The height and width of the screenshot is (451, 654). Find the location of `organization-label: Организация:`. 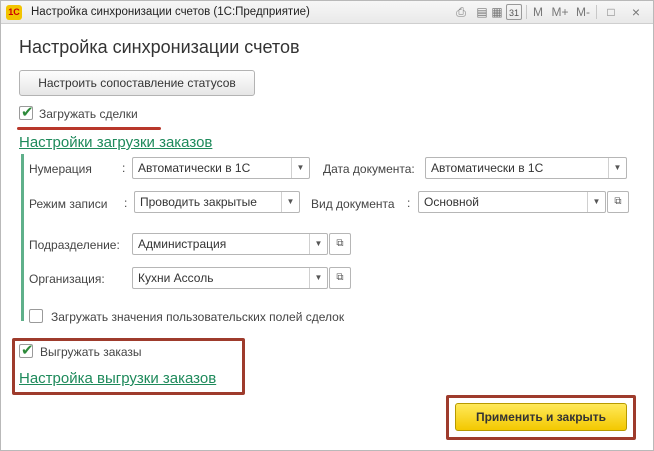

organization-label: Организация: is located at coordinates (67, 279).